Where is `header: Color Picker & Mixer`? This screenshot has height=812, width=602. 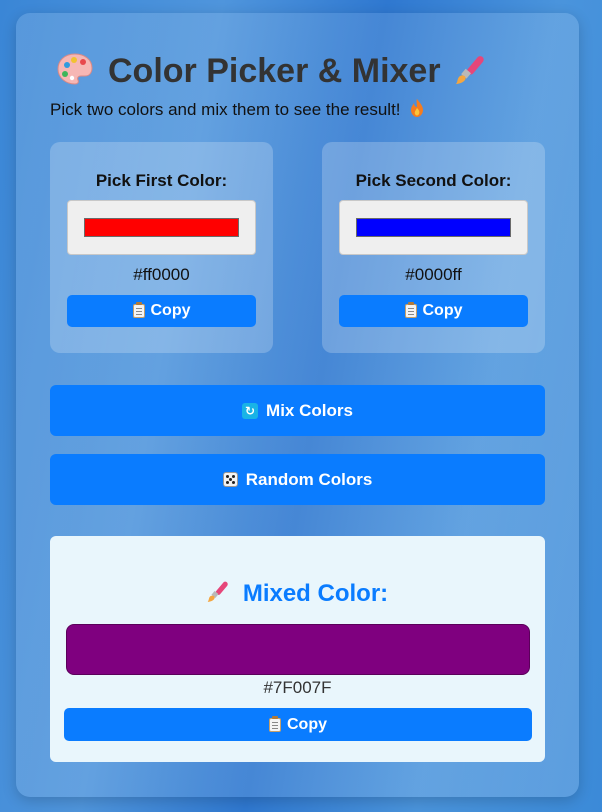
header: Color Picker & Mixer is located at coordinates (273, 71).